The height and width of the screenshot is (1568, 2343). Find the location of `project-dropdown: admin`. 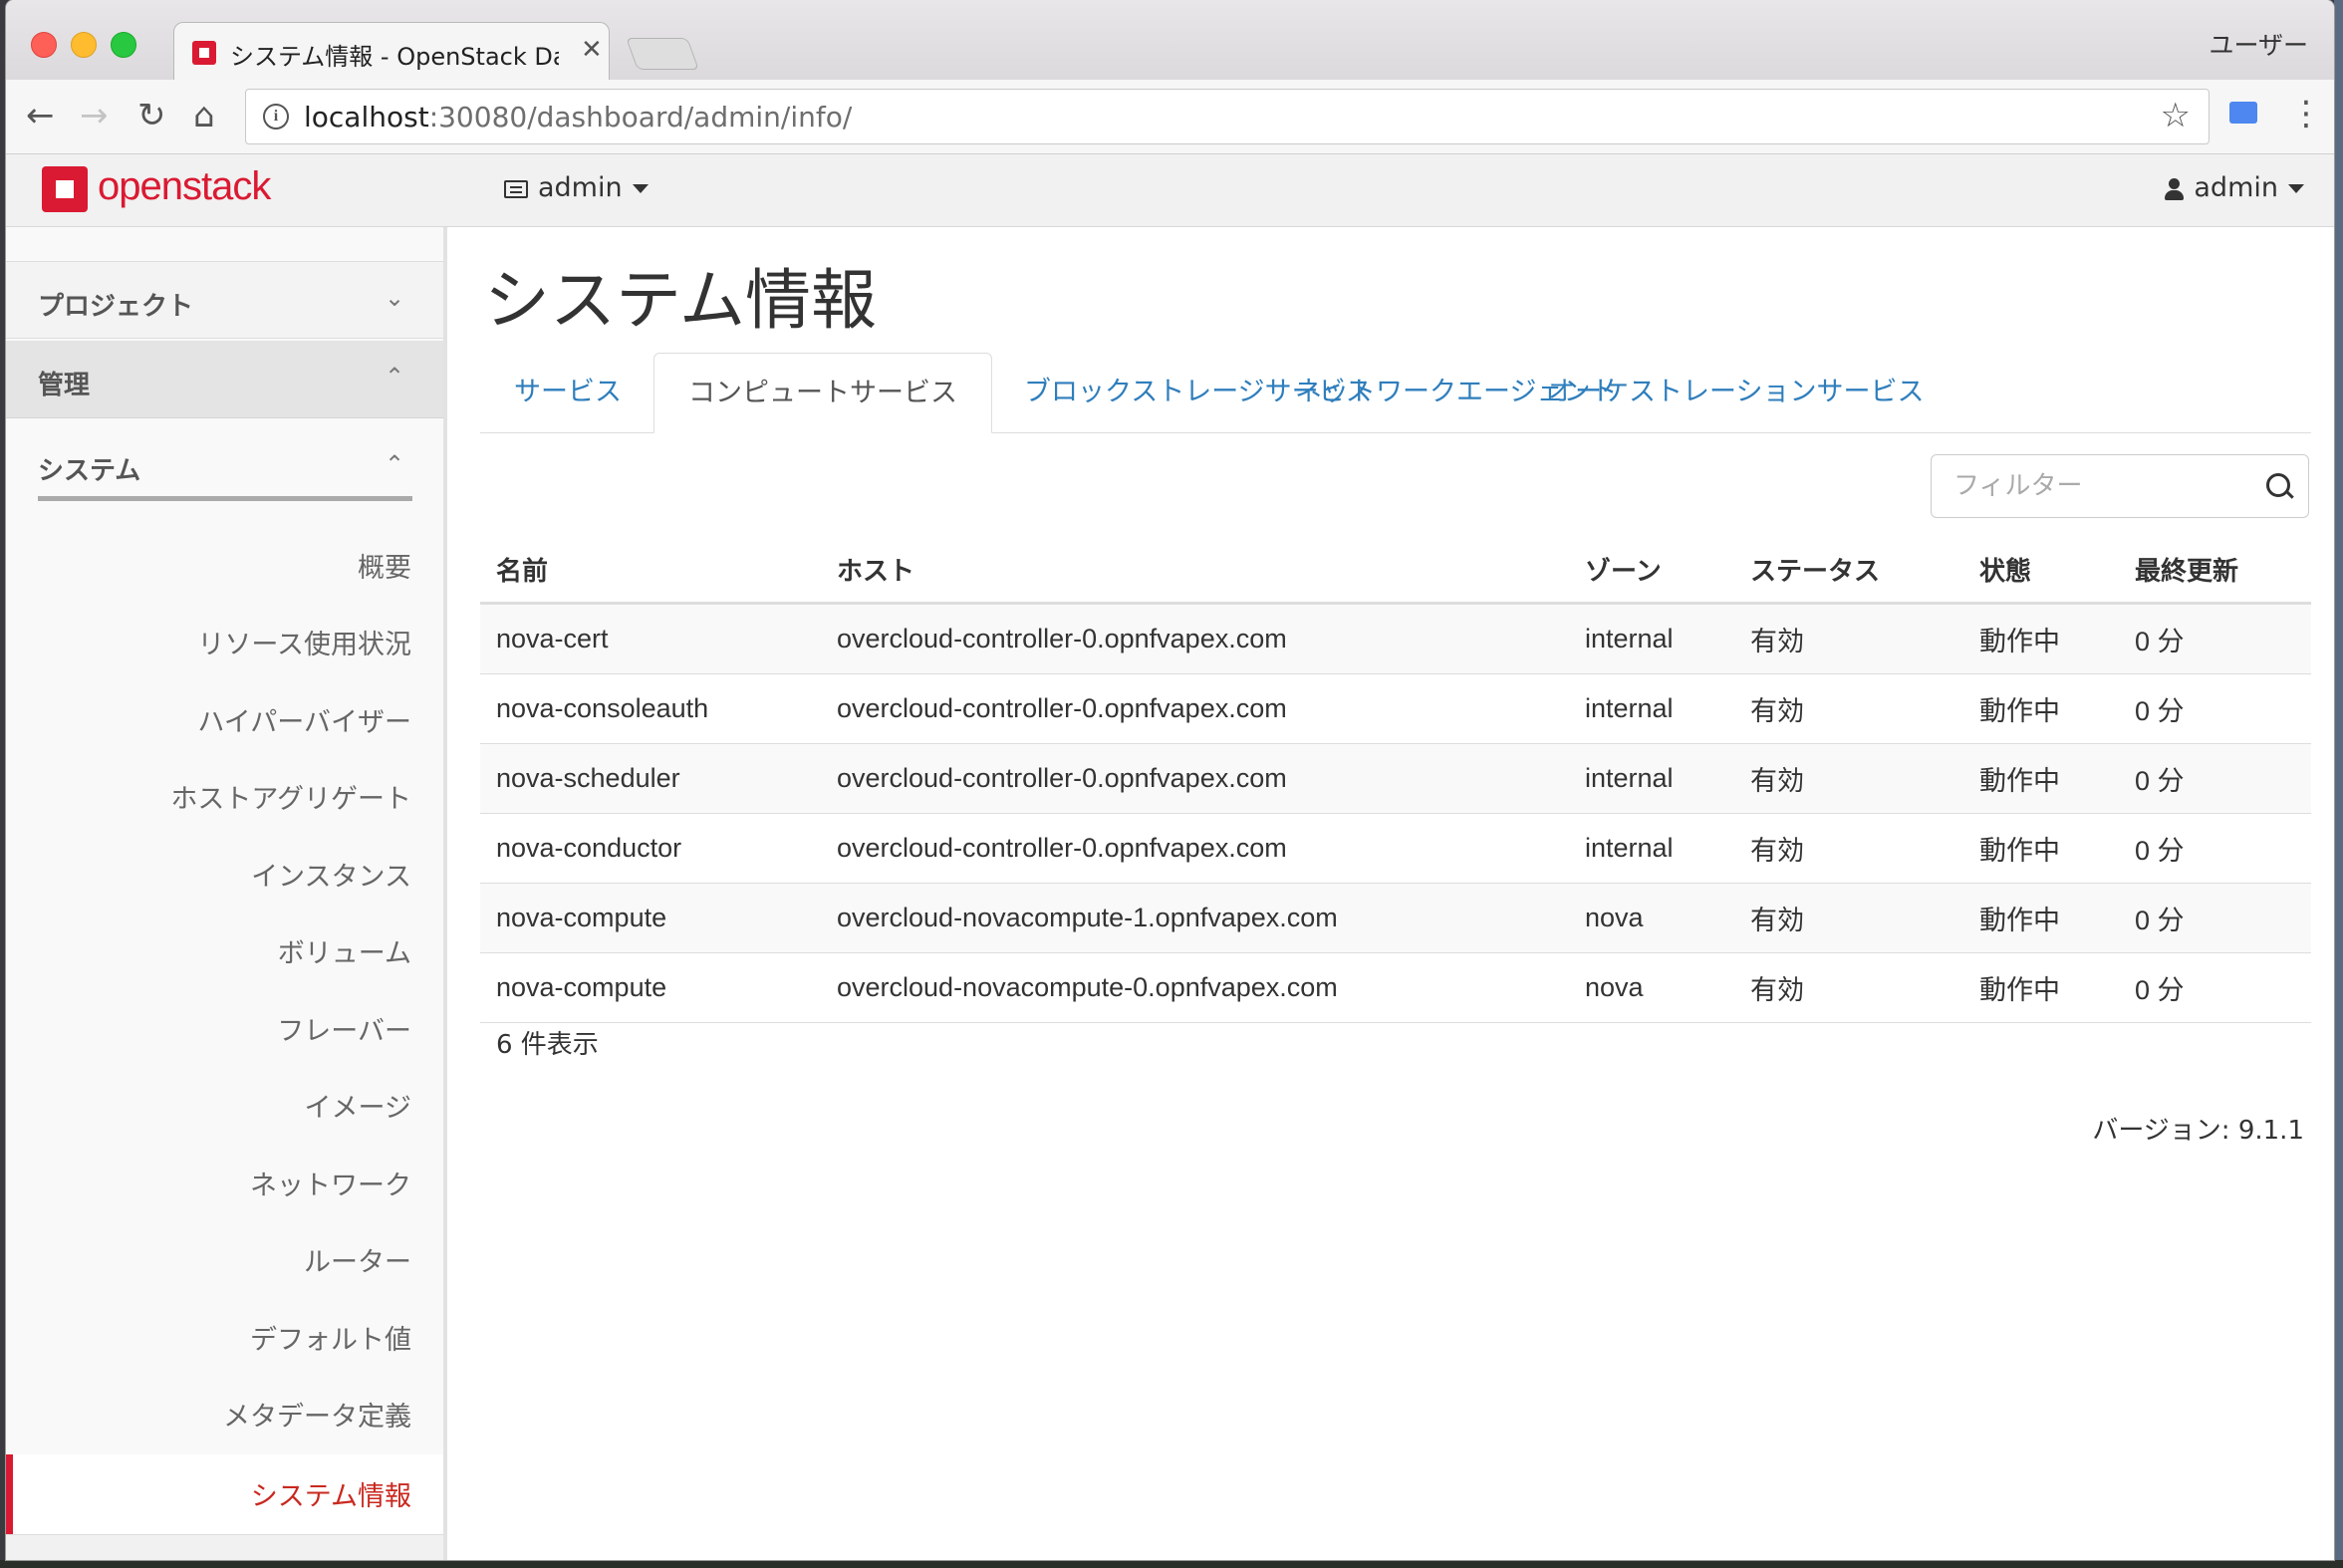

project-dropdown: admin is located at coordinates (576, 187).